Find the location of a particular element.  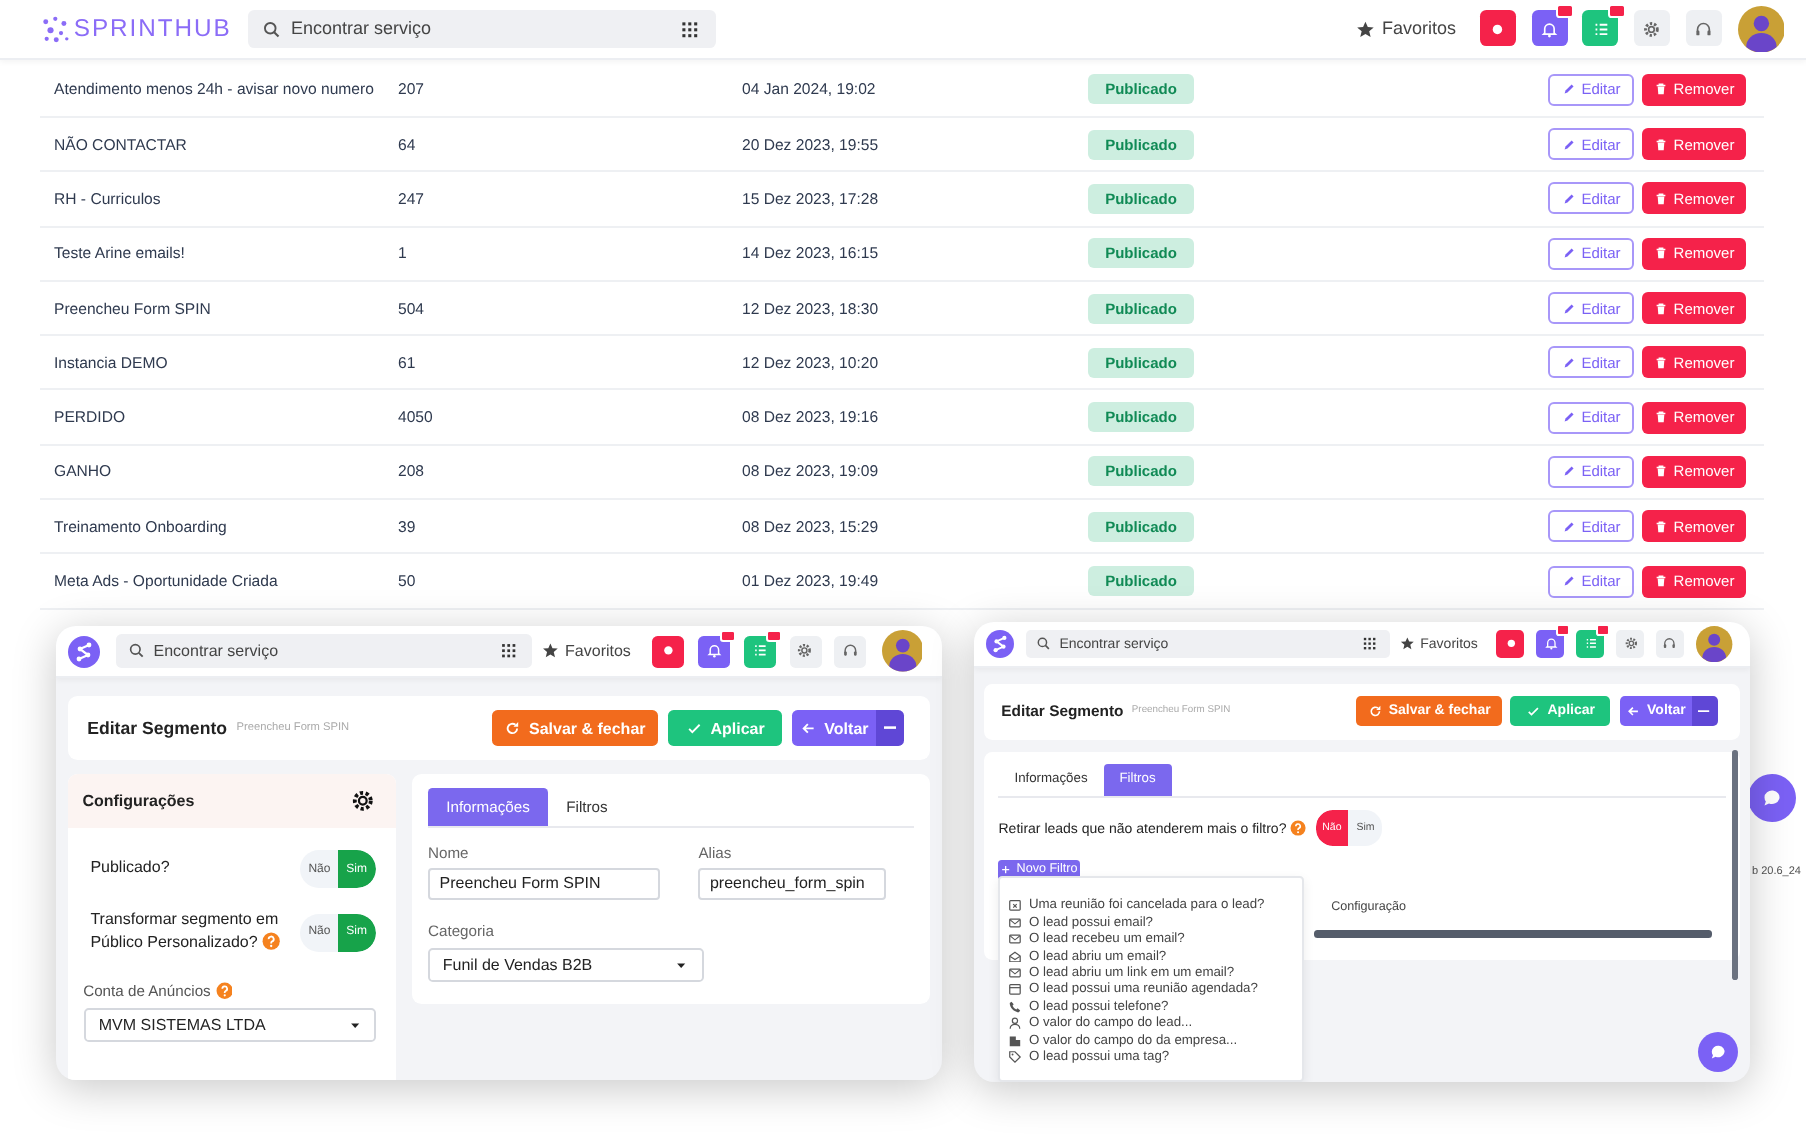

text-field: preencheu_form_spin is located at coordinates (792, 884).